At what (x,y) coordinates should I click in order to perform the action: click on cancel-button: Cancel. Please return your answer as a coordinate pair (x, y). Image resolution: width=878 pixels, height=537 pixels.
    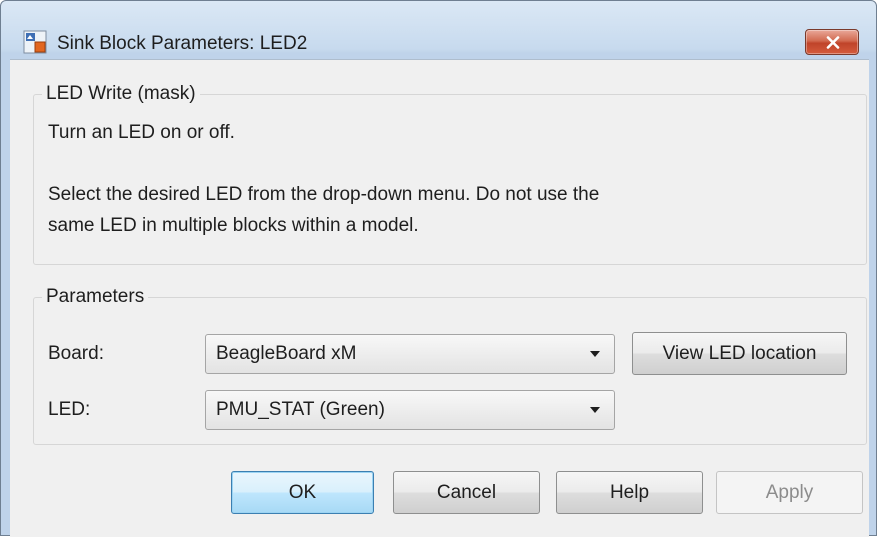
    Looking at the image, I should click on (466, 492).